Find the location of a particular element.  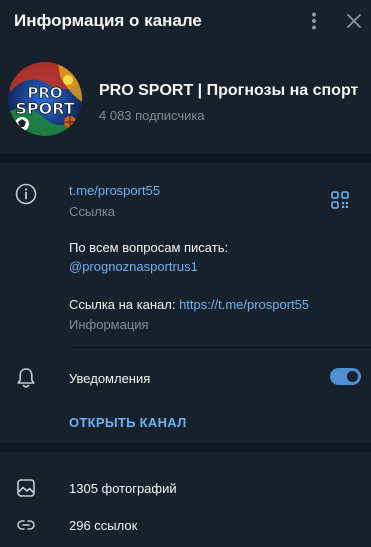

notifications-toggle is located at coordinates (345, 376).